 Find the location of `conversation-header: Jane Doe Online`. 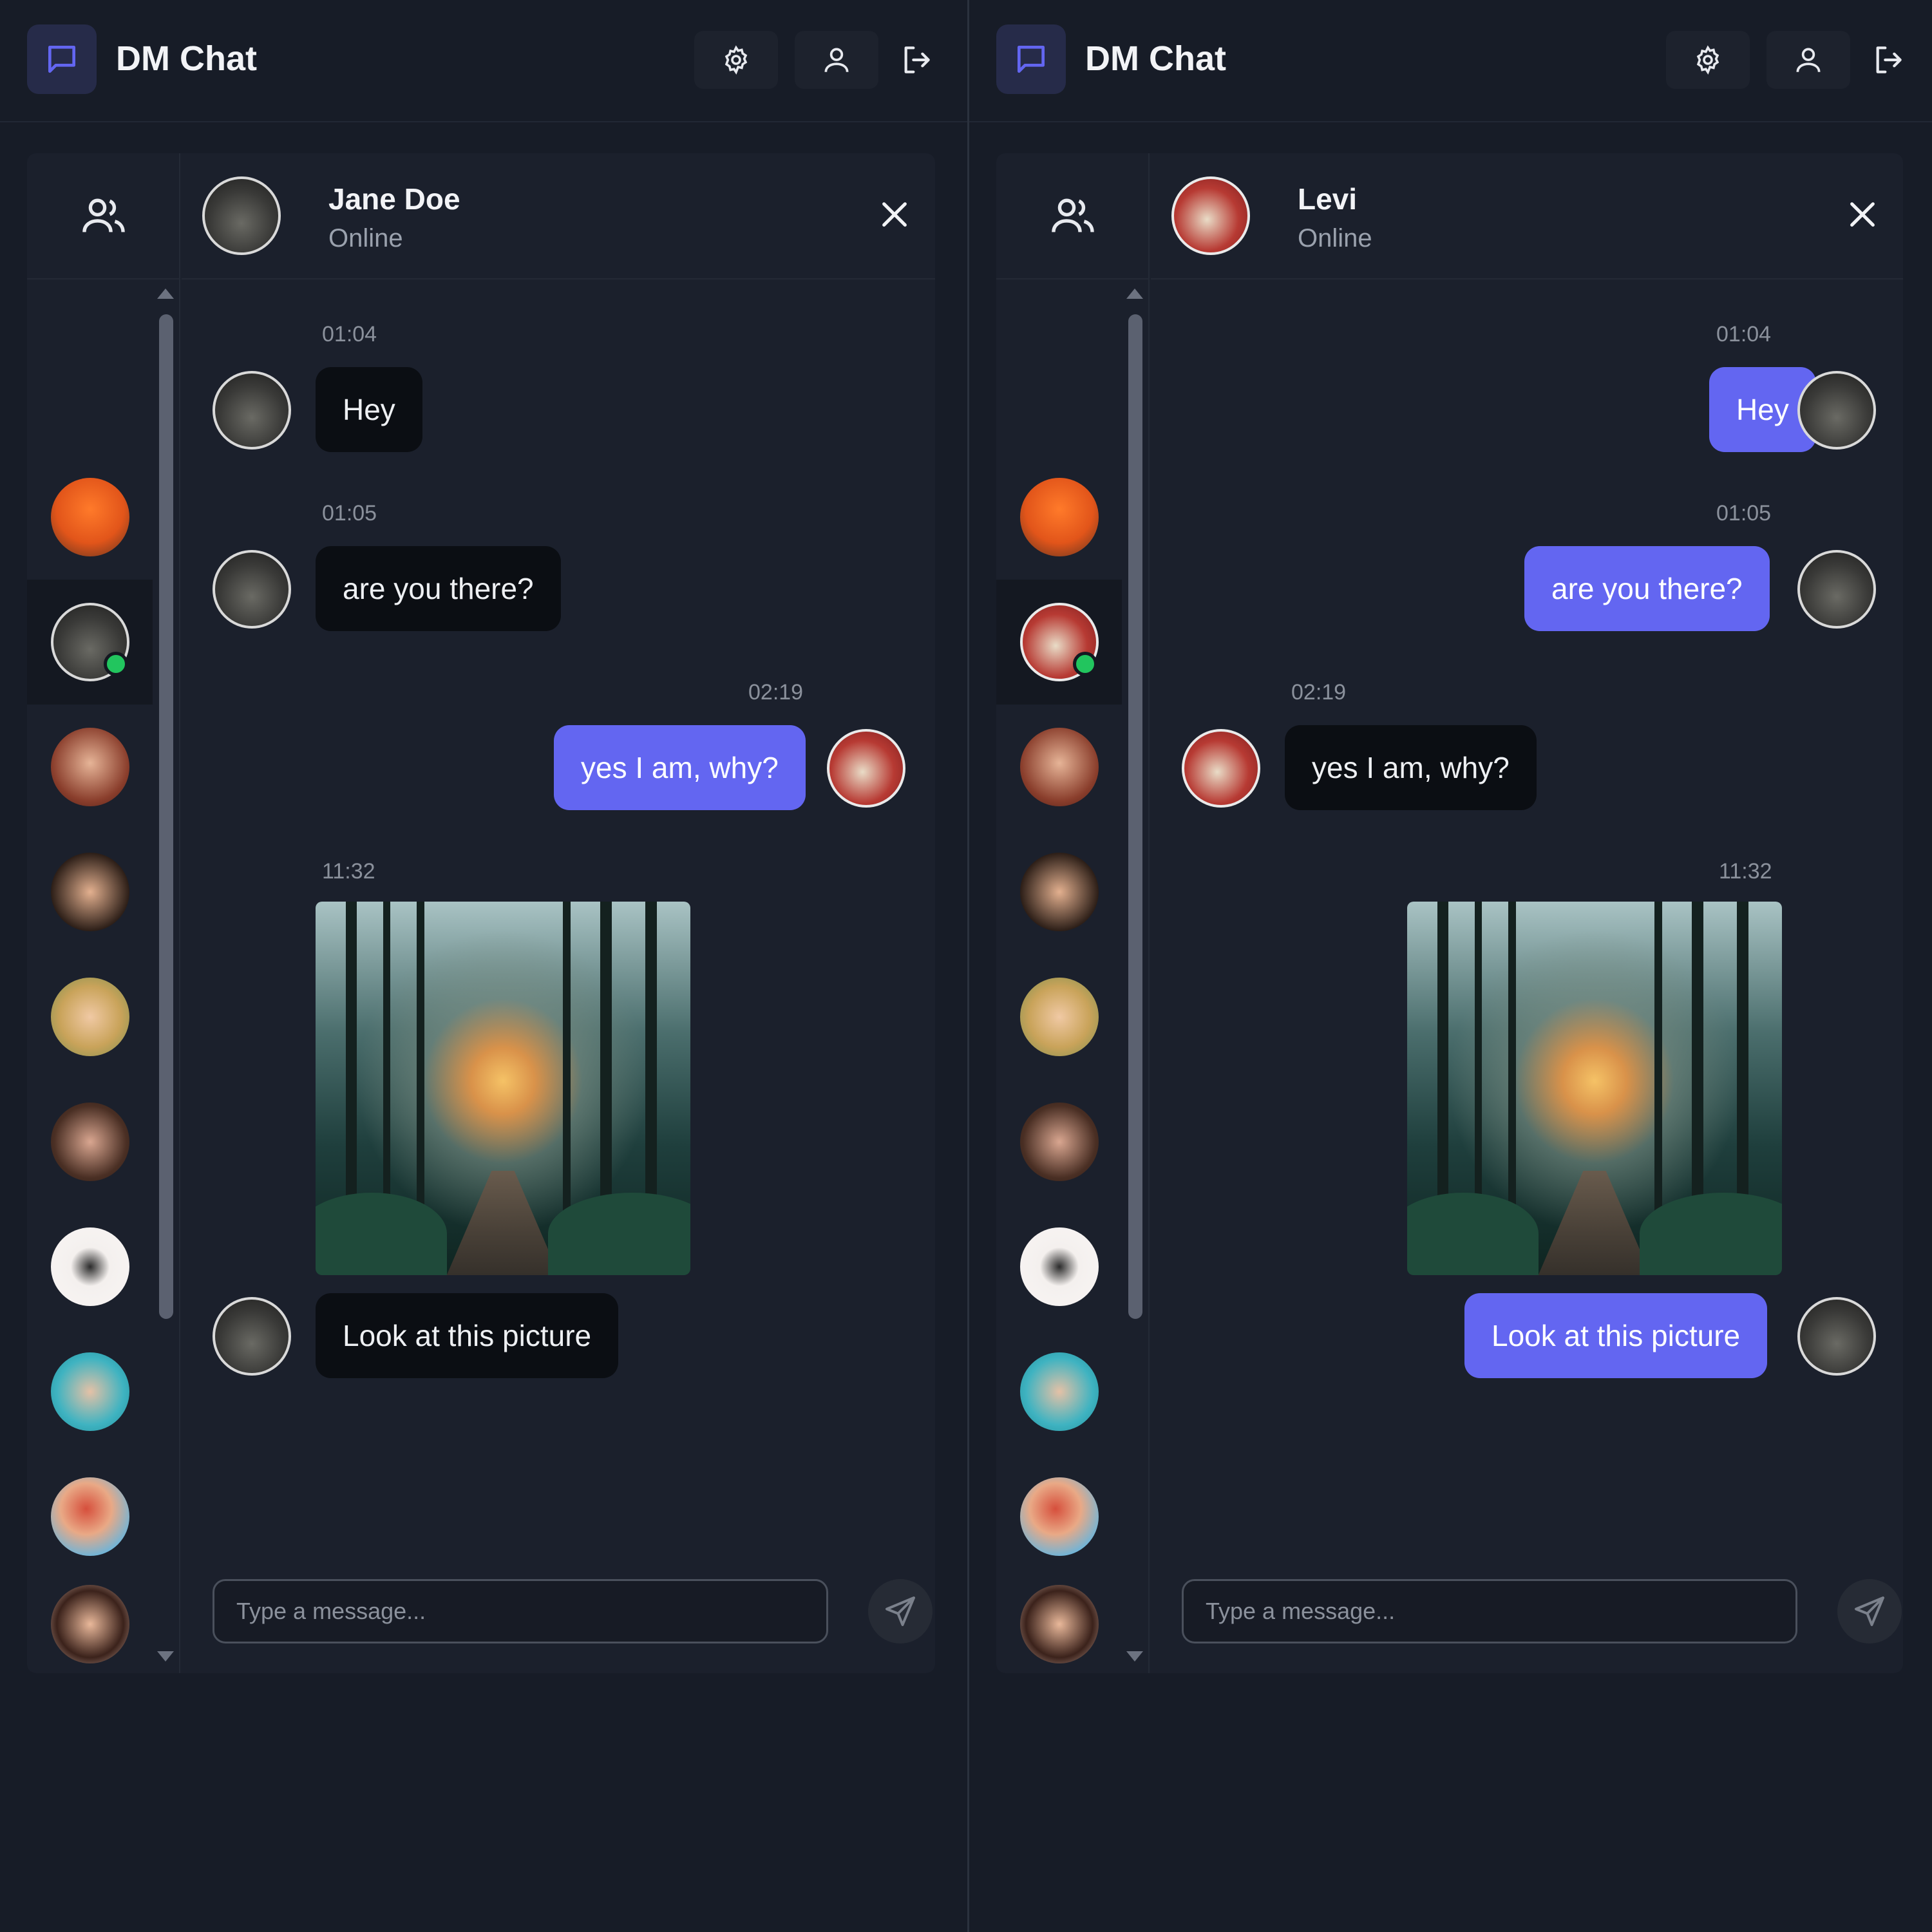

conversation-header: Jane Doe Online is located at coordinates (558, 216).